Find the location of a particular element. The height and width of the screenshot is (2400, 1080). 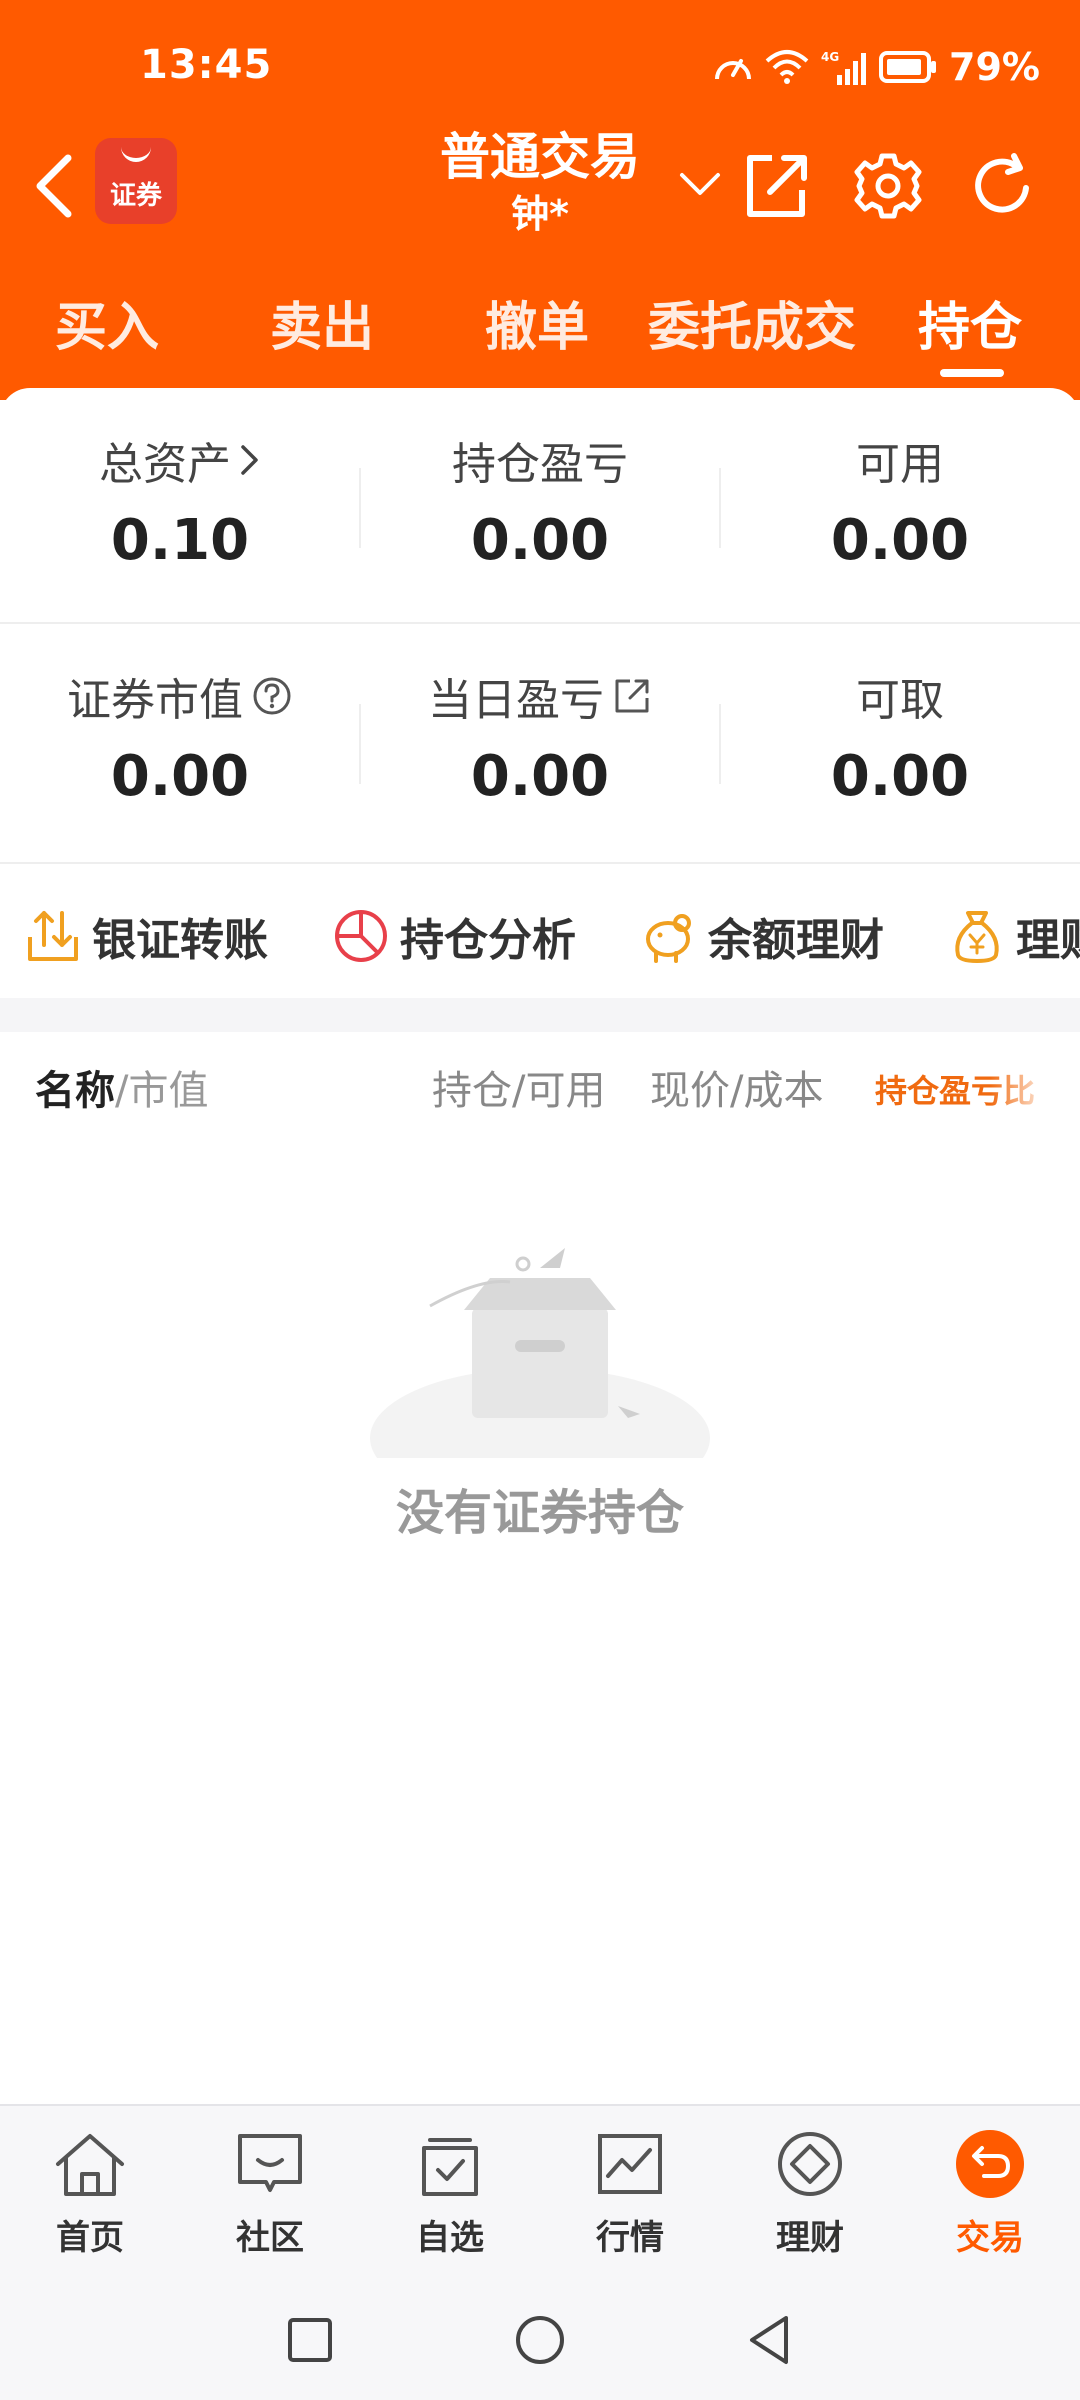

wealth-label: 理财 is located at coordinates (1048, 940).